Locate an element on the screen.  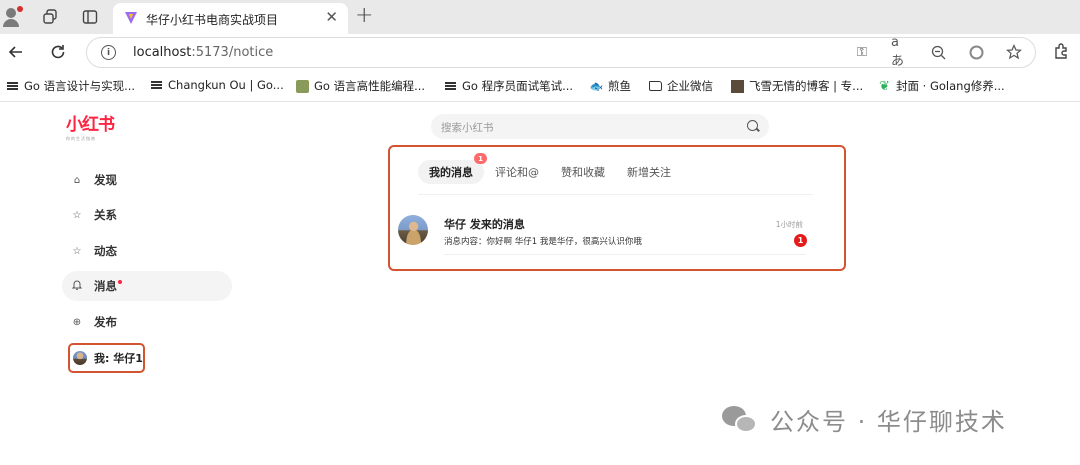
message-time: 1小时前 is located at coordinates (789, 224).